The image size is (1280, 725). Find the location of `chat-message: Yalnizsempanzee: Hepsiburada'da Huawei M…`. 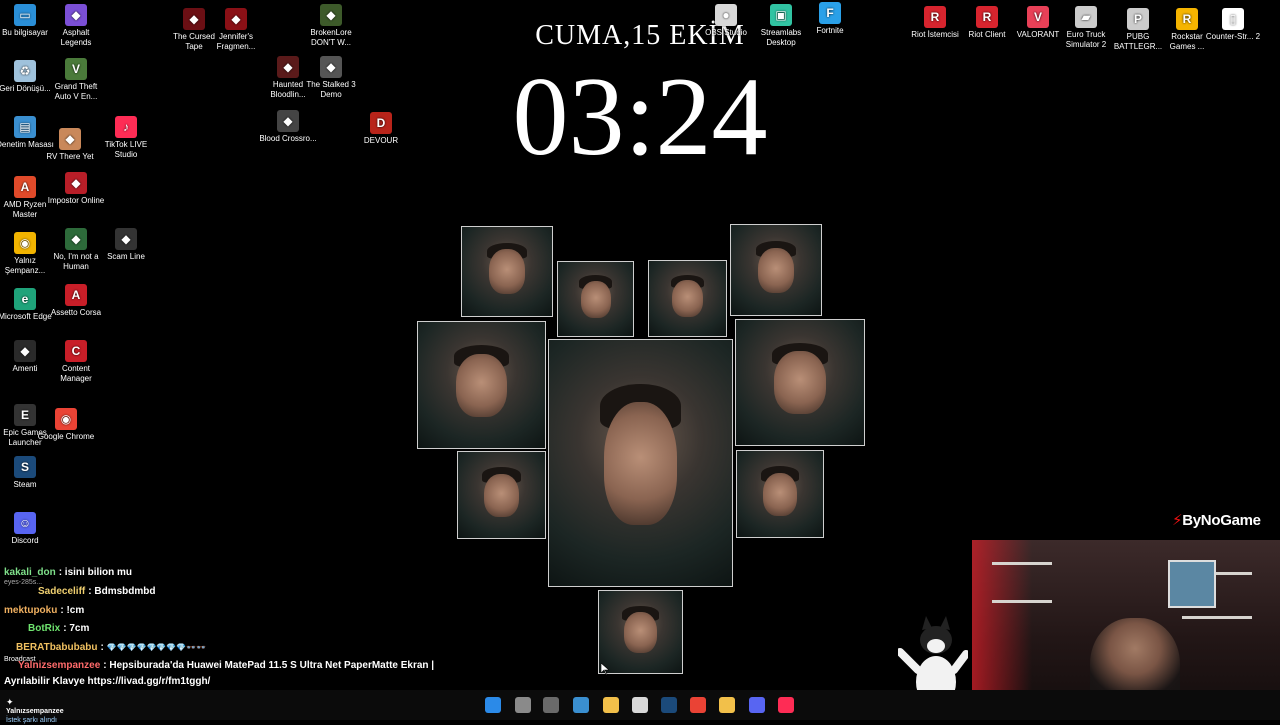

chat-message: Yalnizsempanzee: Hepsiburada'da Huawei M… is located at coordinates (219, 666).